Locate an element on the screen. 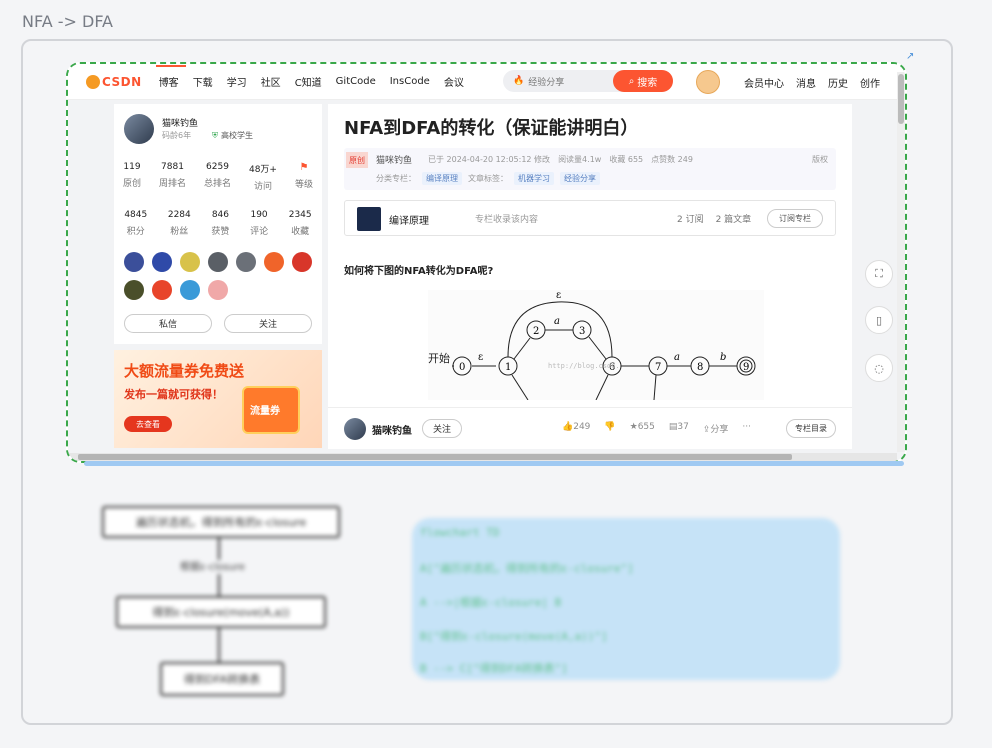 The image size is (992, 748). csdn-logo: CSDN is located at coordinates (114, 81).